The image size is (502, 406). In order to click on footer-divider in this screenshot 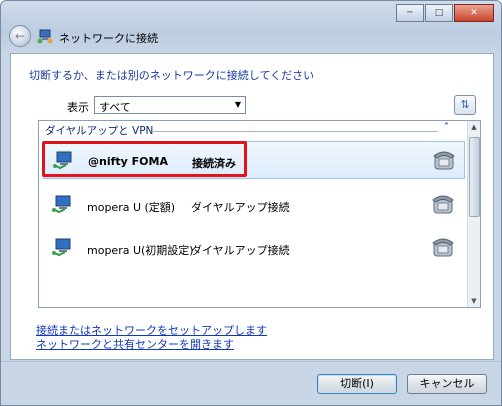, I will do `click(251, 361)`.